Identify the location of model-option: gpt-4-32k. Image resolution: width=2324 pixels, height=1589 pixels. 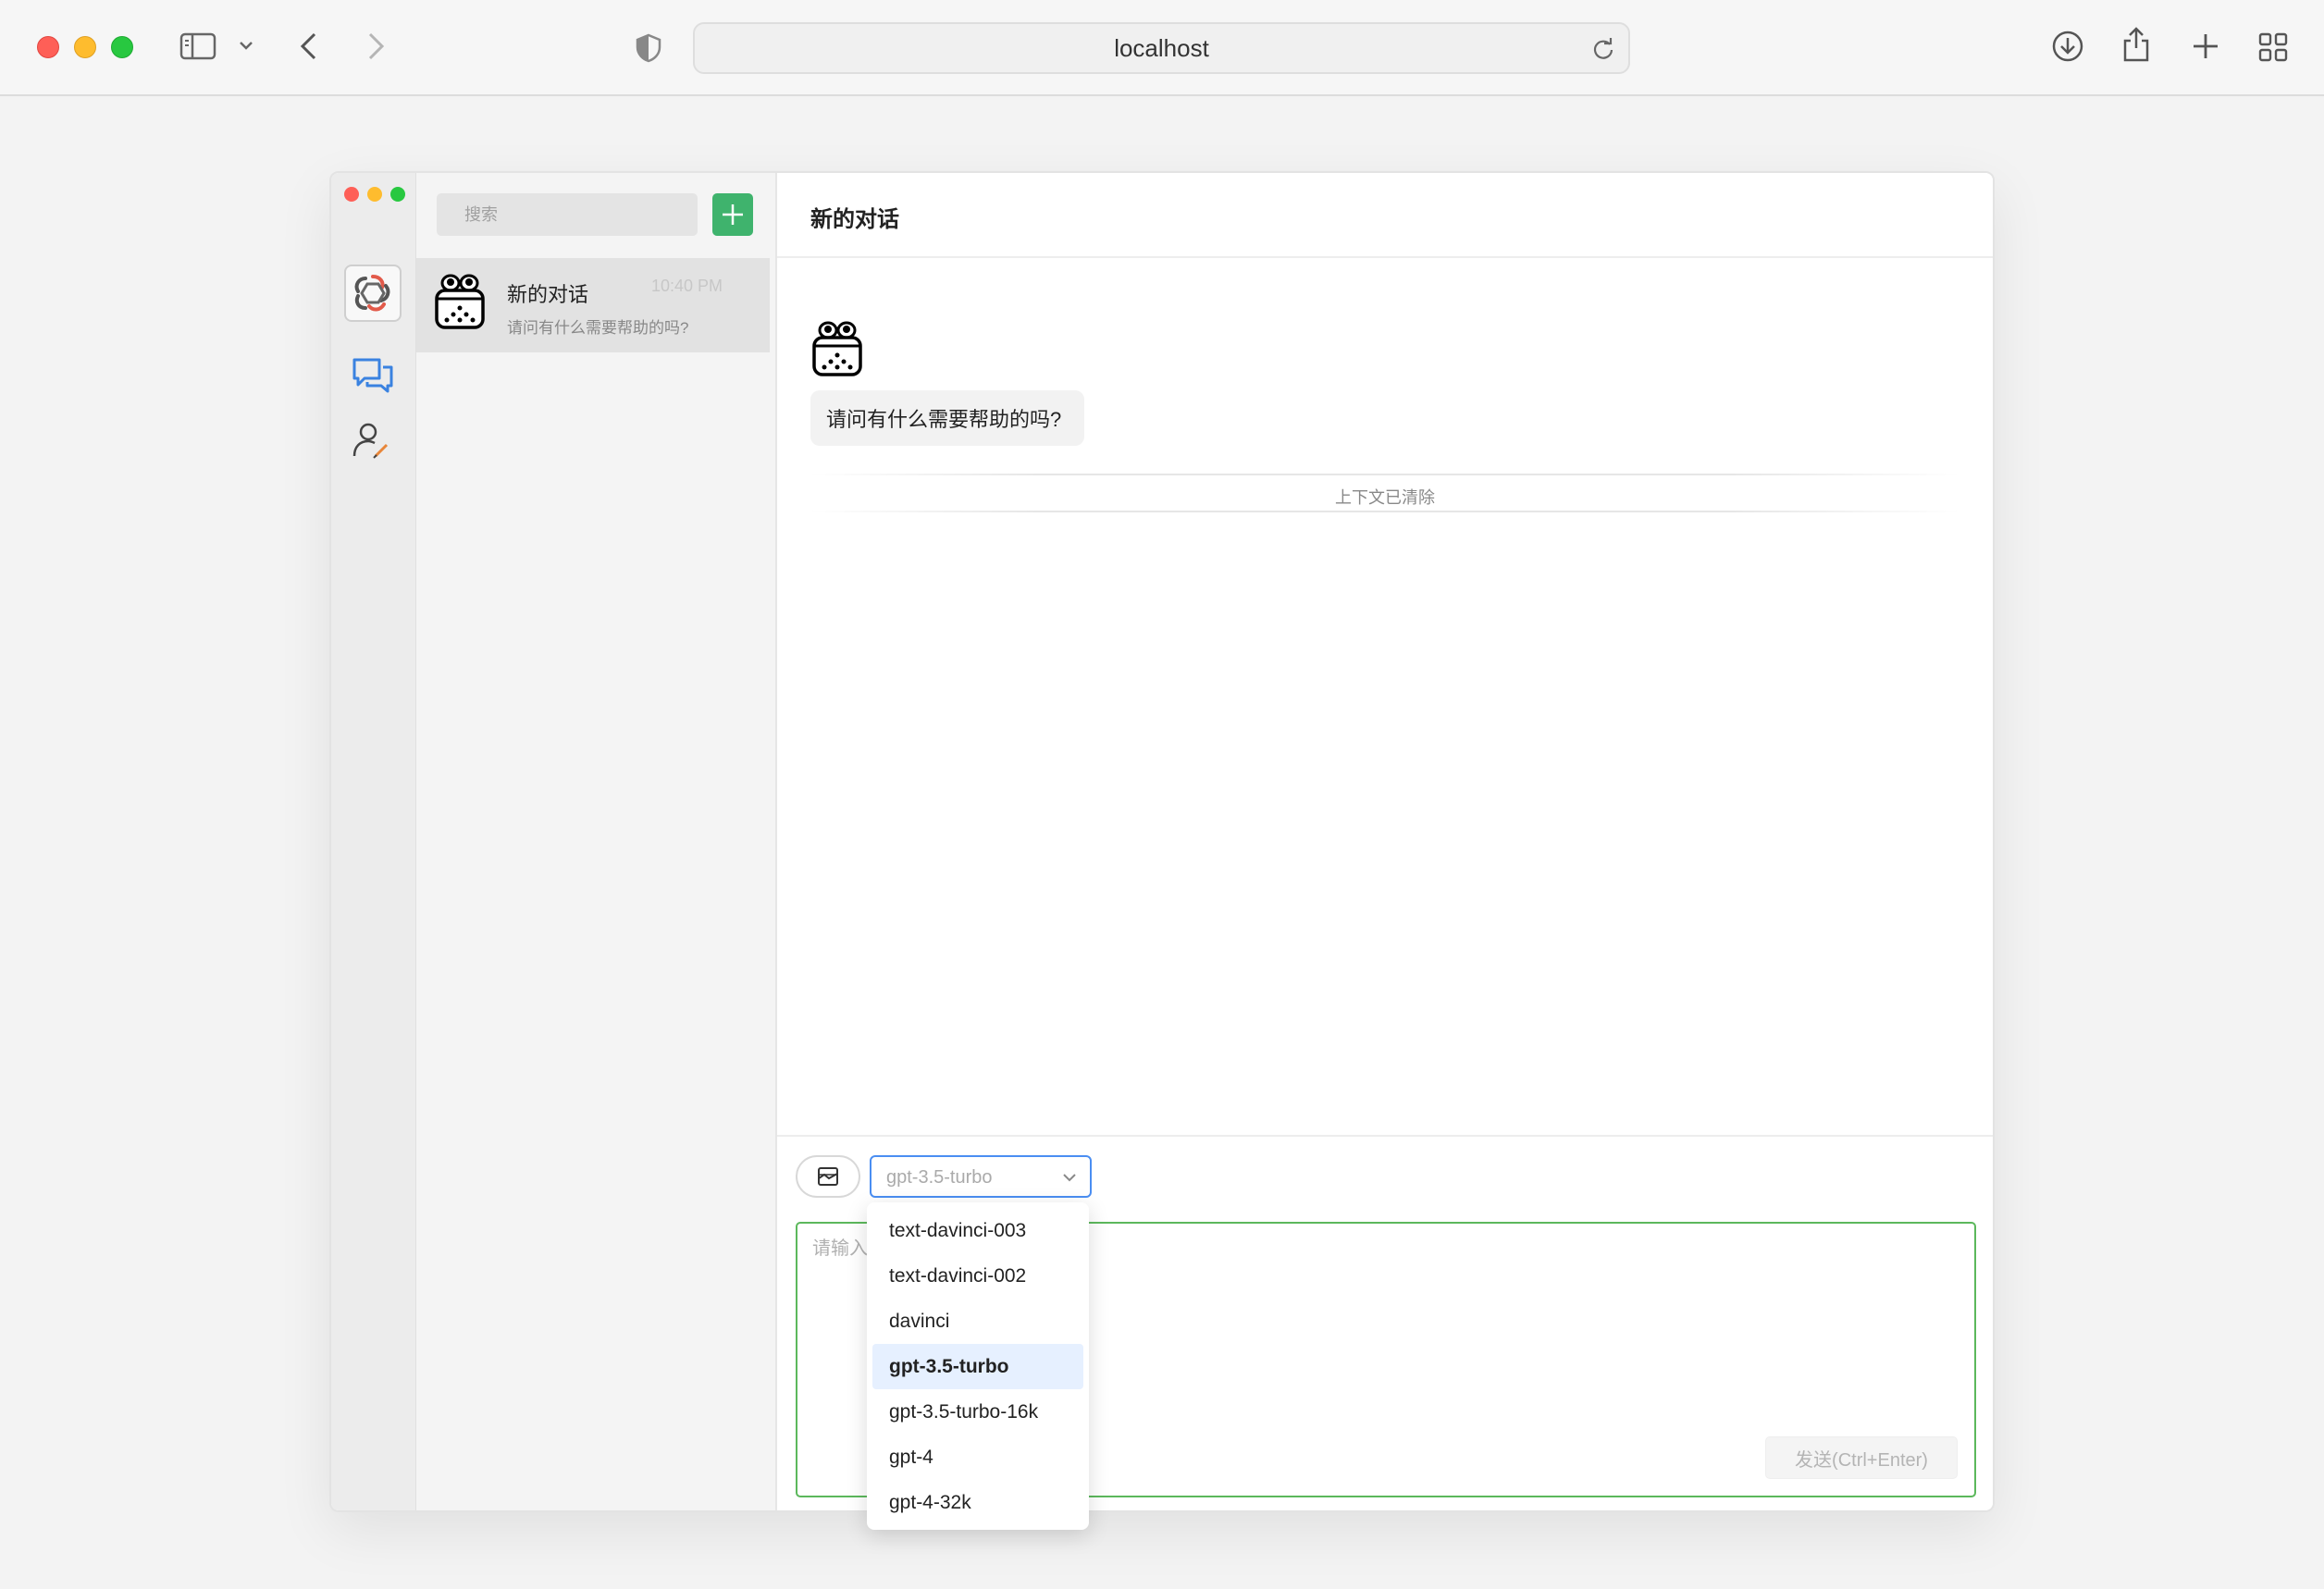
(977, 1502).